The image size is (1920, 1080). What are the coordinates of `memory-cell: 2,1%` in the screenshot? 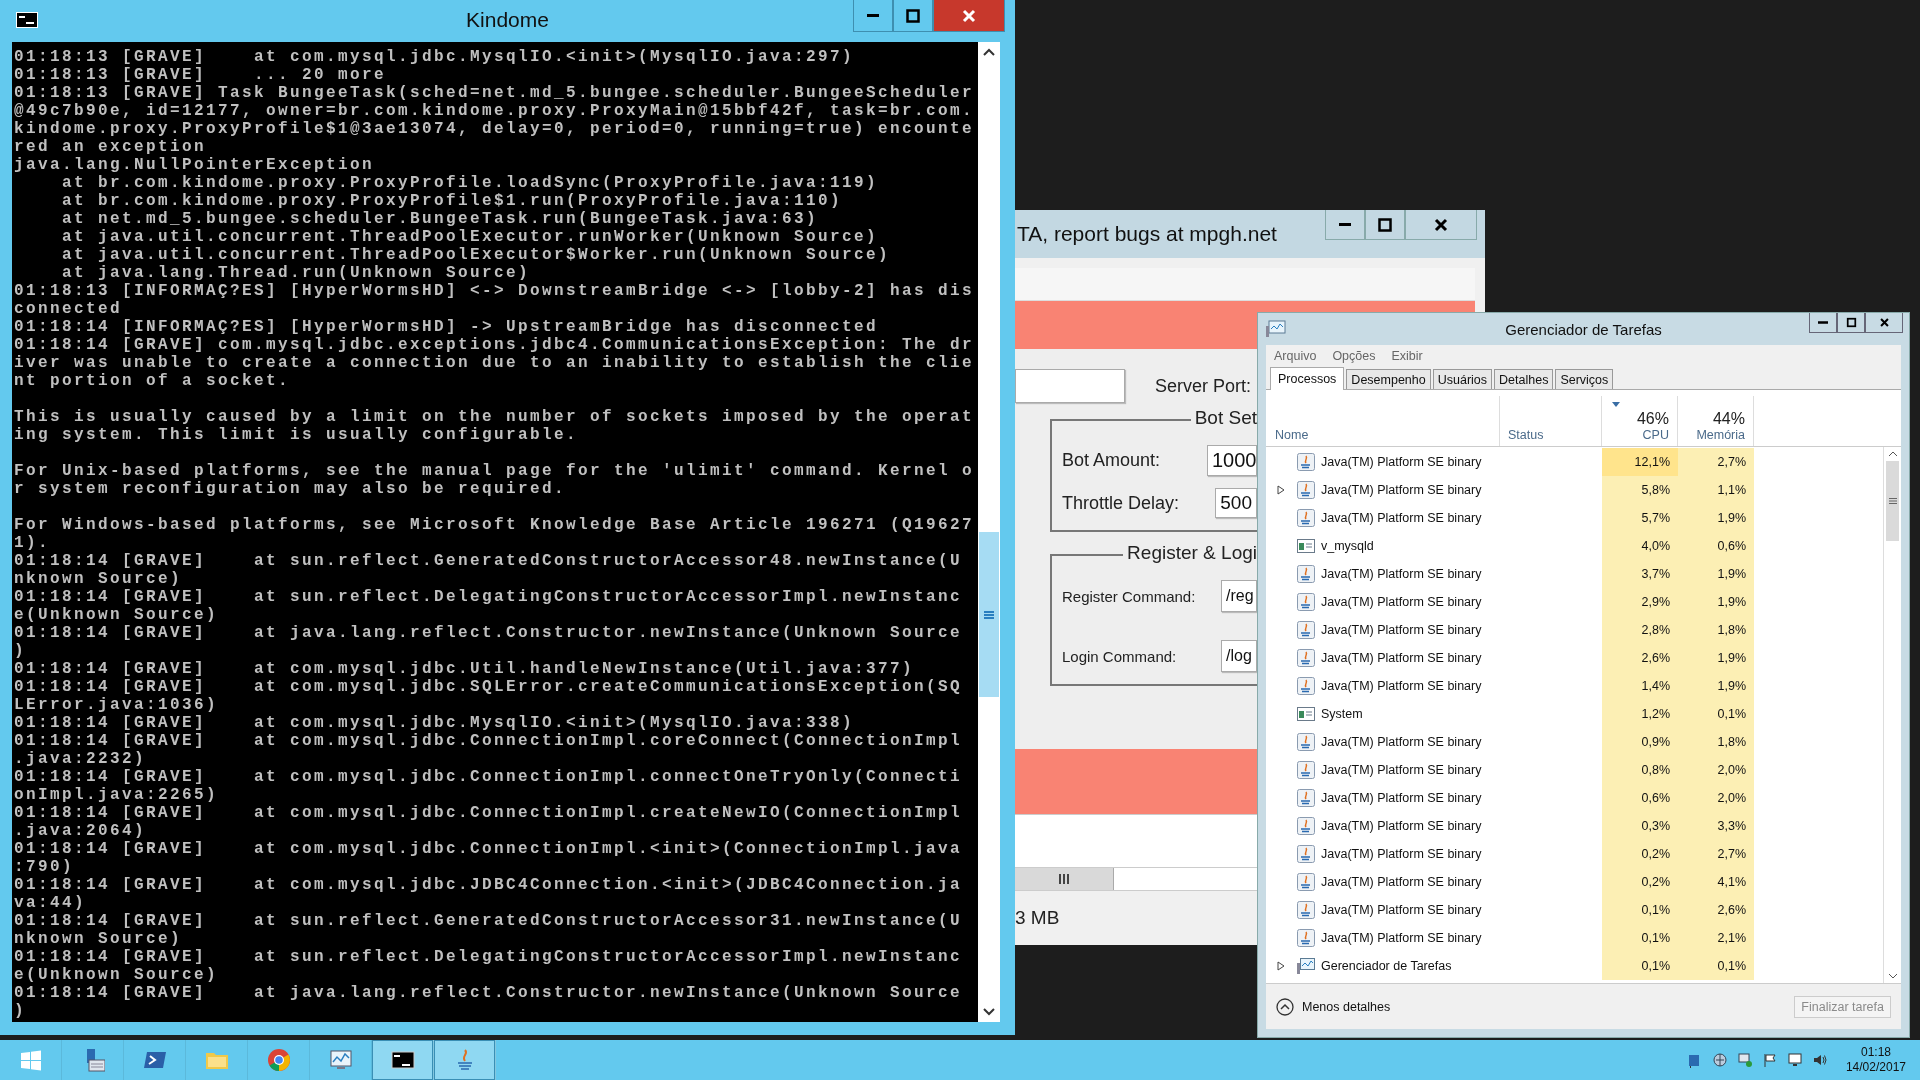 It's located at (1716, 938).